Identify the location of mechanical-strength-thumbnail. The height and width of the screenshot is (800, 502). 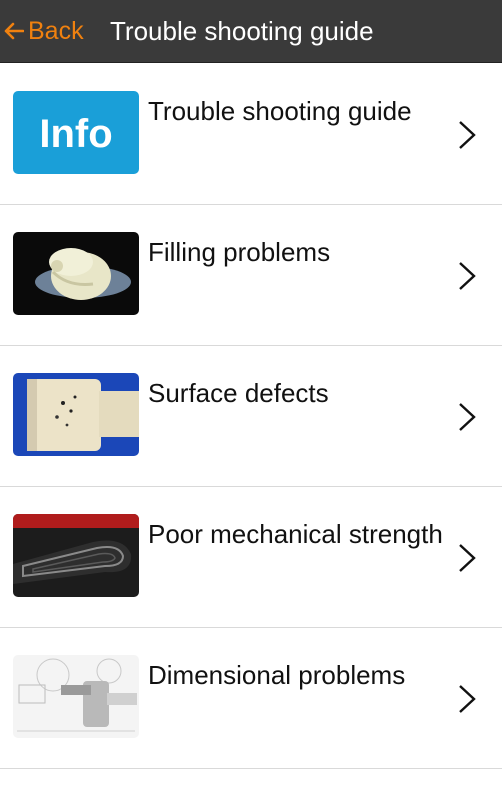
(76, 555).